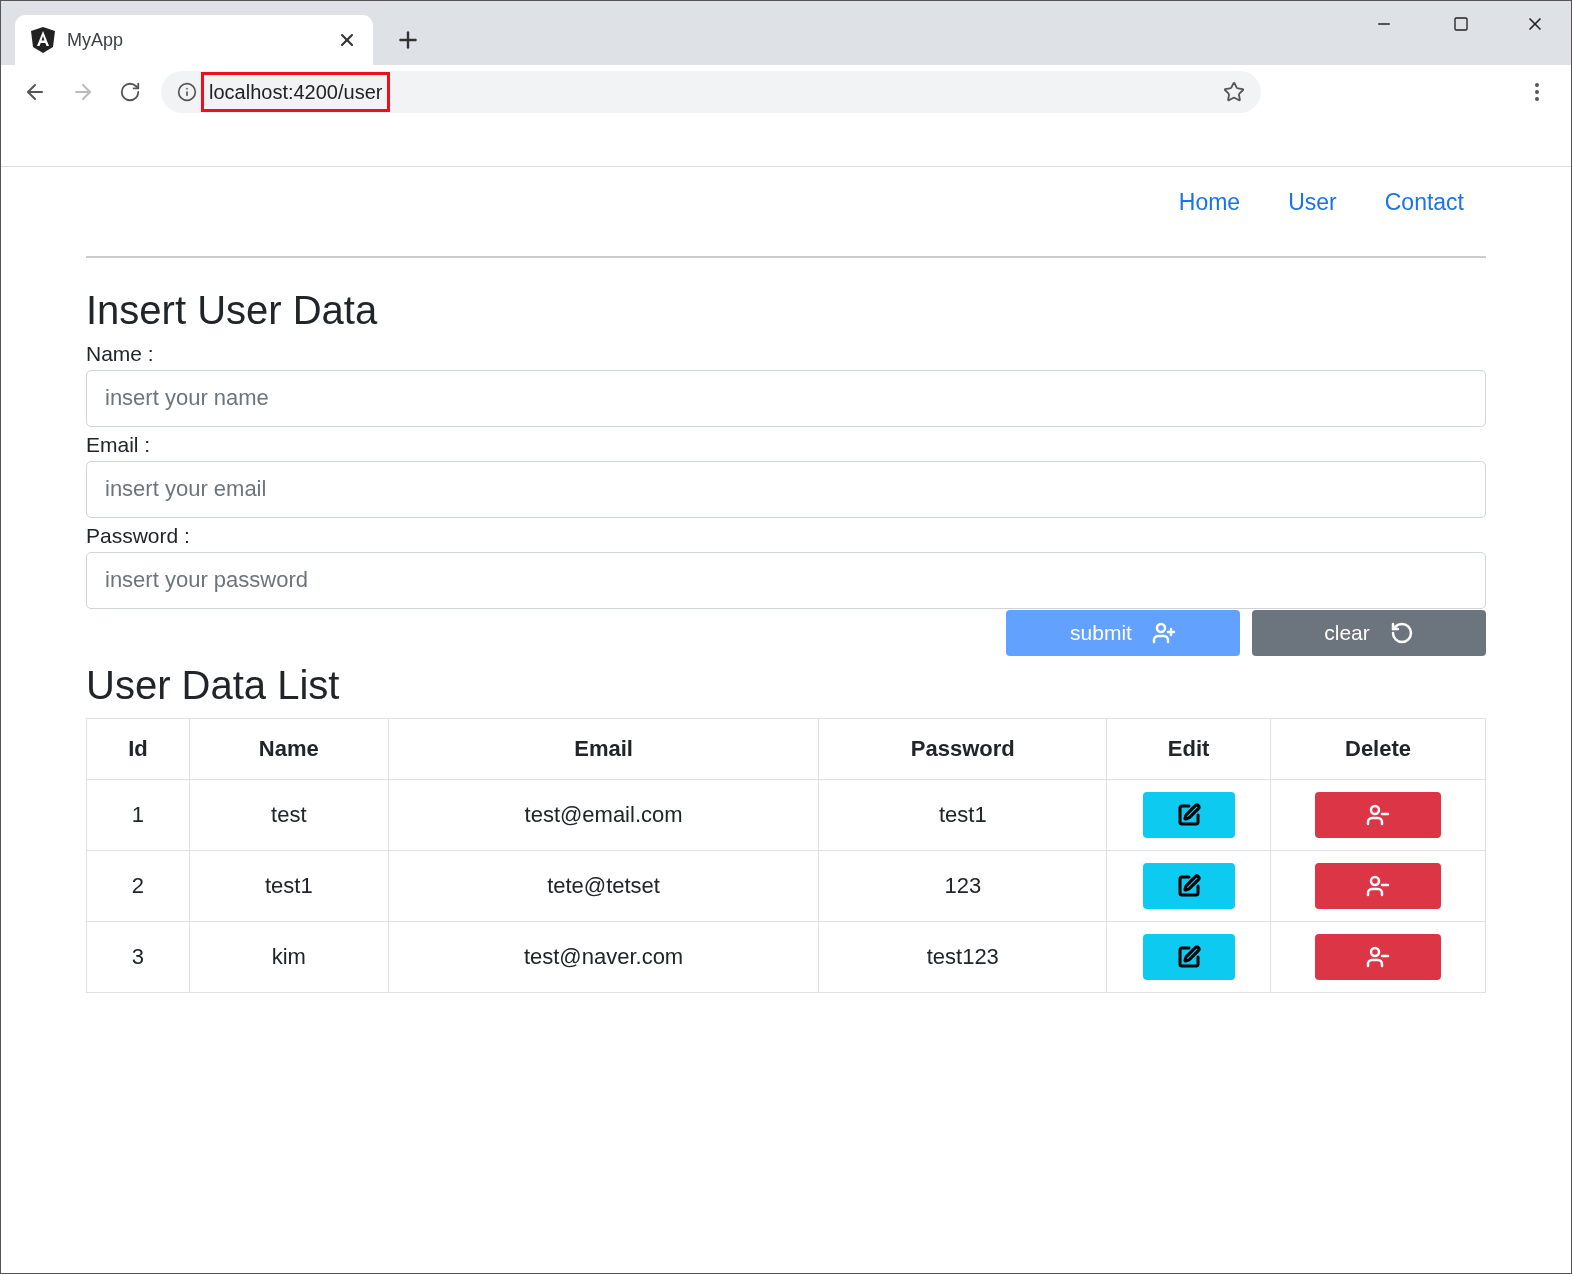 This screenshot has height=1274, width=1572. I want to click on browser-tab: MyApp, so click(194, 40).